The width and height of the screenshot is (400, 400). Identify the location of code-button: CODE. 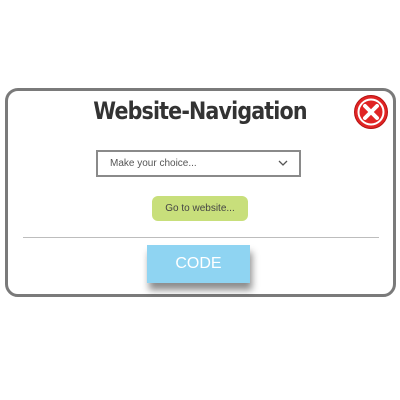
(198, 264).